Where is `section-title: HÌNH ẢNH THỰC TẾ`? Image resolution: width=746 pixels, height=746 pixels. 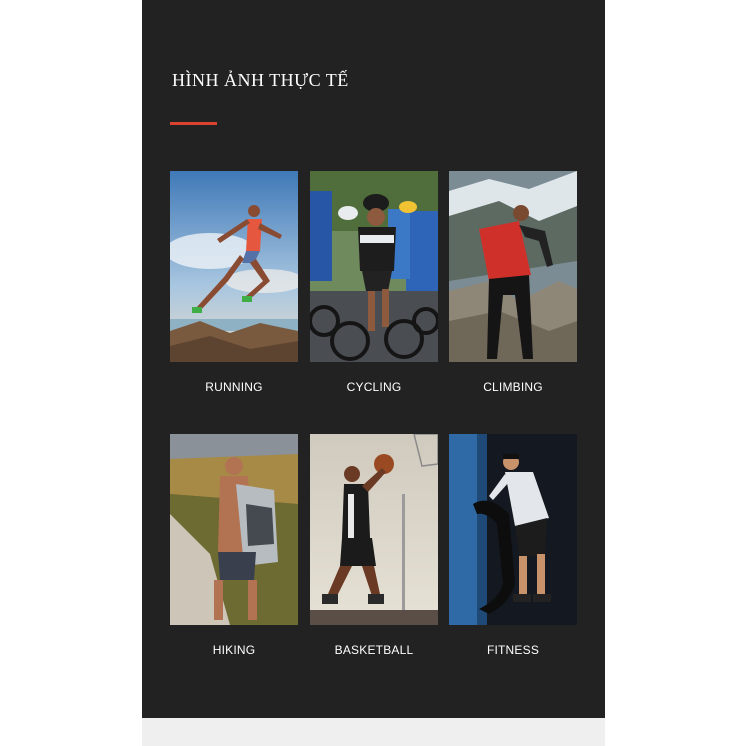 section-title: HÌNH ẢNH THỰC TẾ is located at coordinates (260, 80).